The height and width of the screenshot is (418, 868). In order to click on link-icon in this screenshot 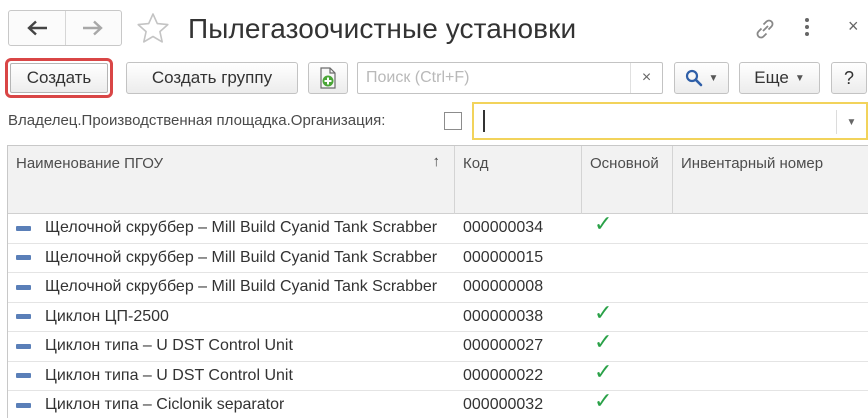, I will do `click(765, 31)`.